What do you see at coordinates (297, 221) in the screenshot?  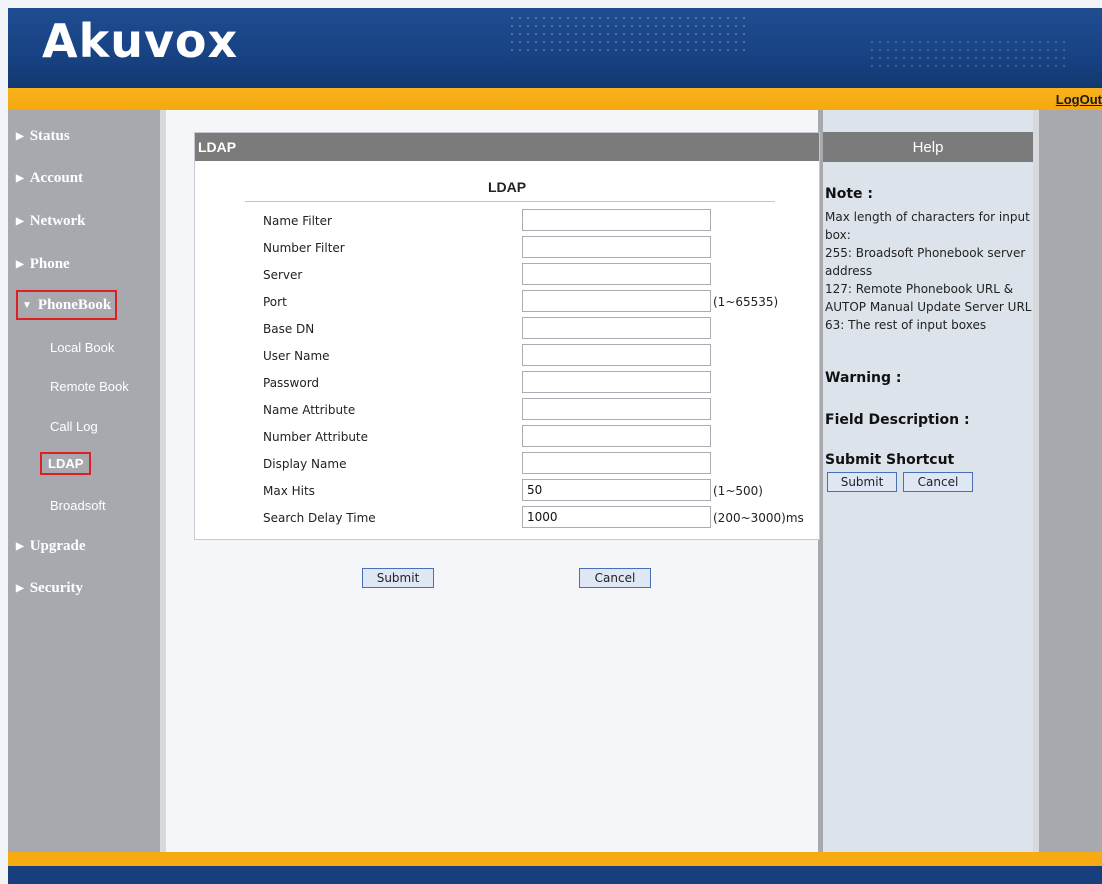 I see `field-label: Name Filter` at bounding box center [297, 221].